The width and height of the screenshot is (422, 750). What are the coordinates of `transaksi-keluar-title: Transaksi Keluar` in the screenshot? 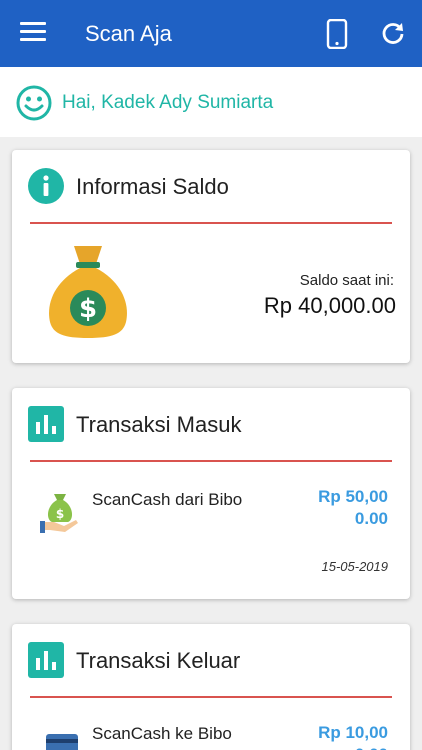 It's located at (158, 660).